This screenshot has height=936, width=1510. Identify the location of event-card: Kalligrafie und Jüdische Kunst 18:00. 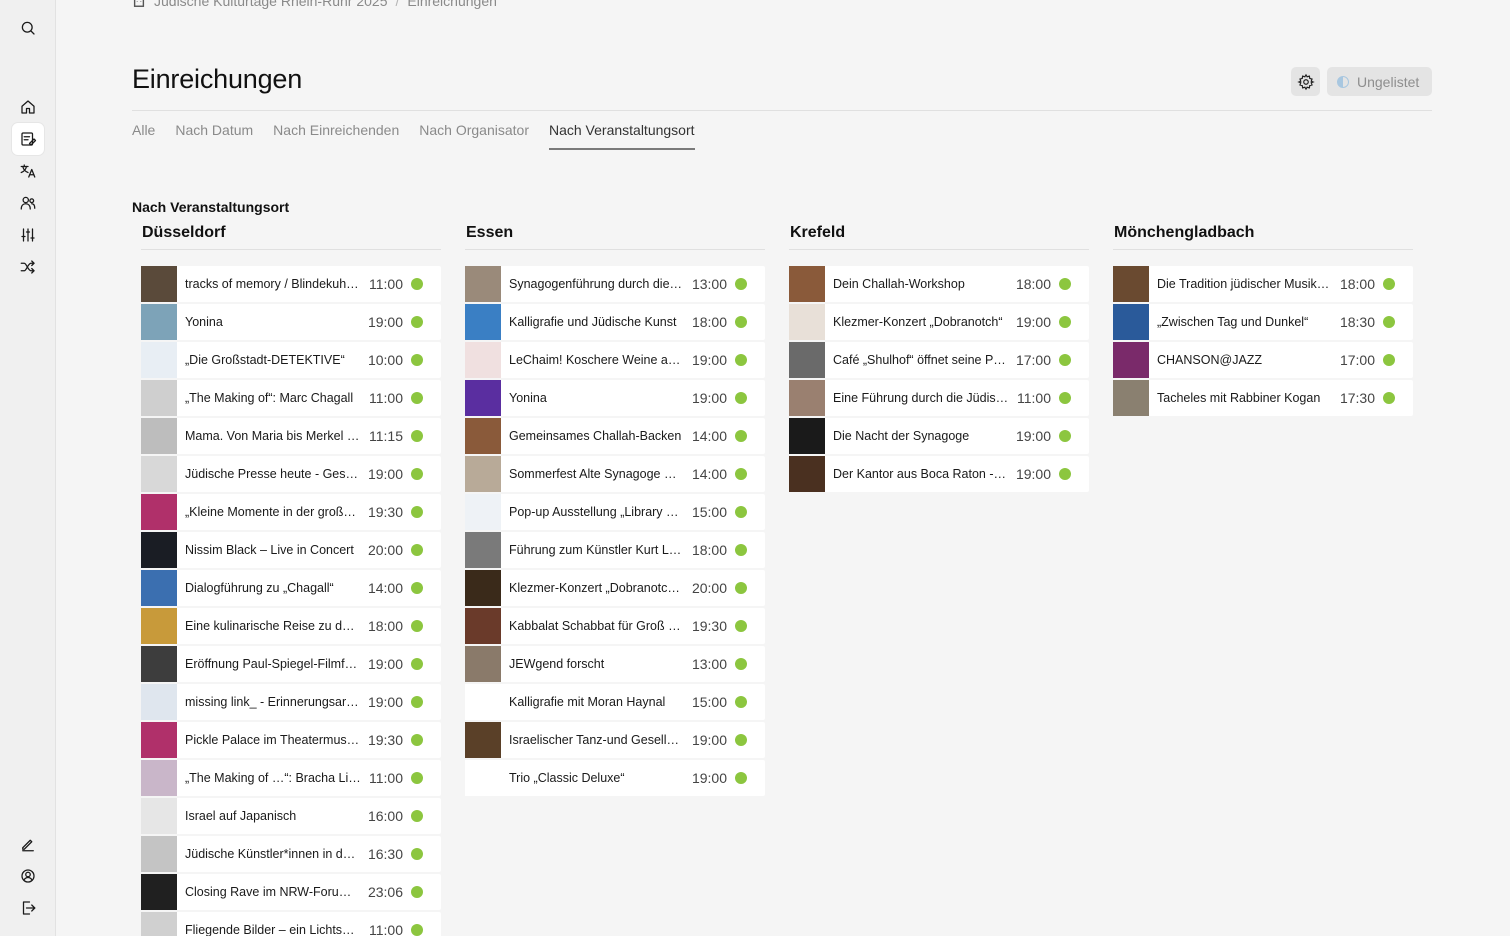
(615, 322).